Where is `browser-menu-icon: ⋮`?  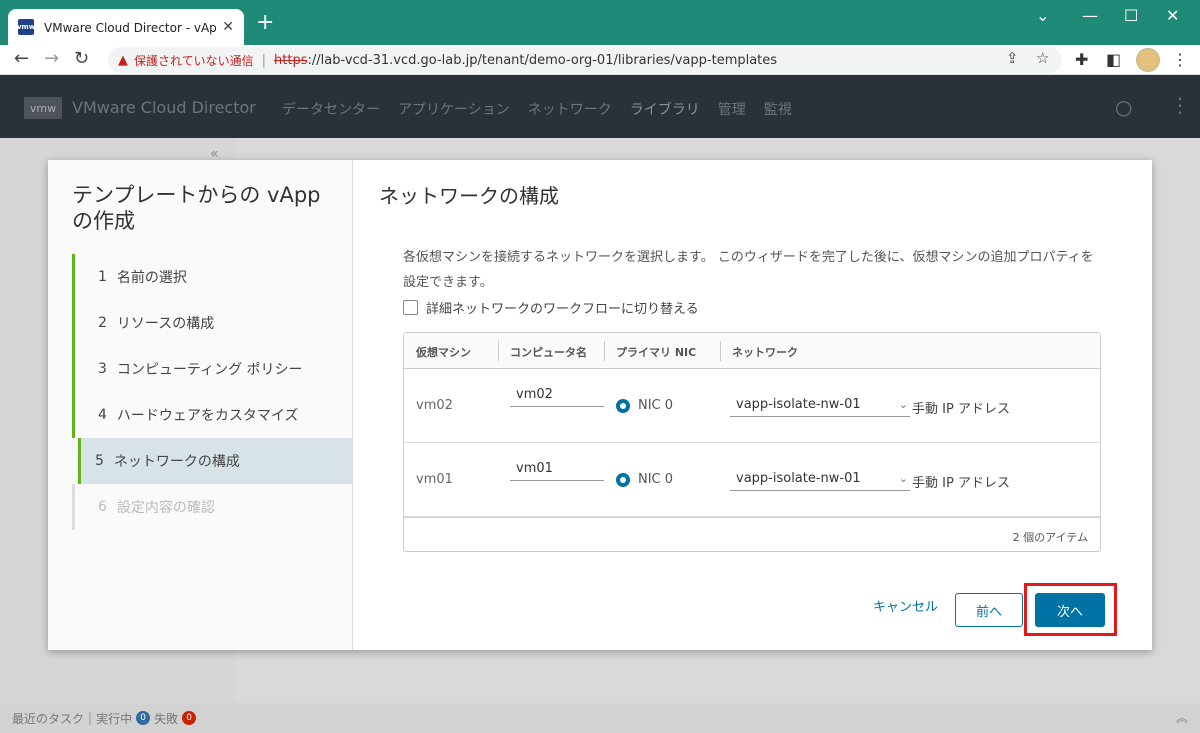
browser-menu-icon: ⋮ is located at coordinates (1180, 59).